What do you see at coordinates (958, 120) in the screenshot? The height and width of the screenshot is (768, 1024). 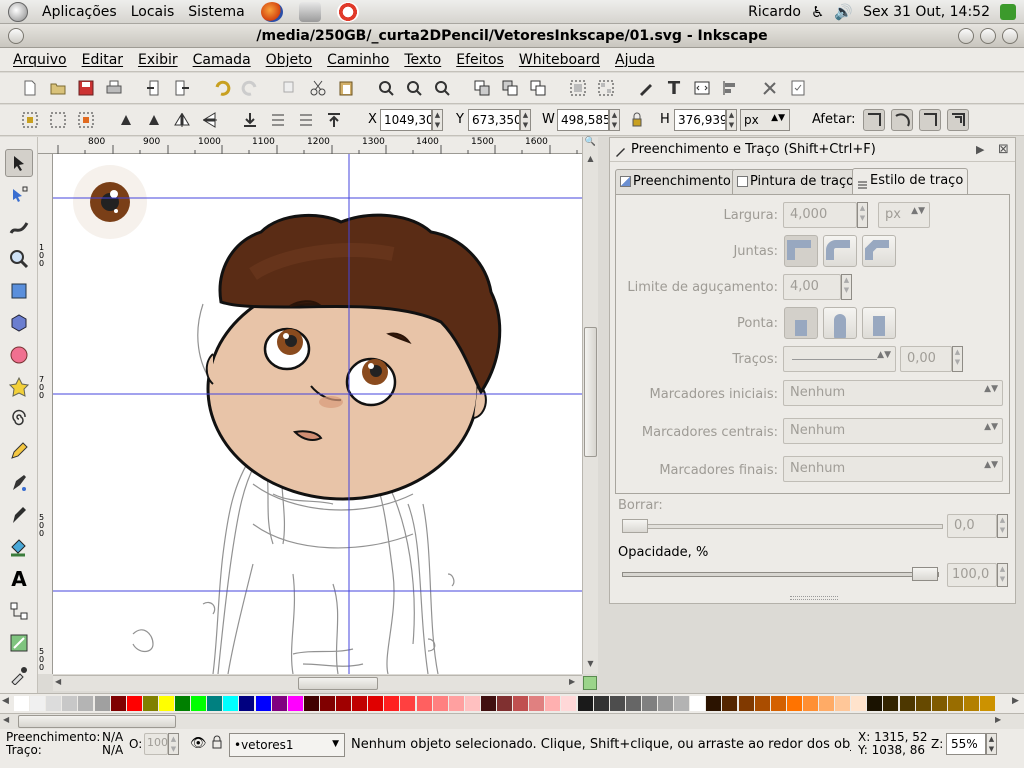 I see `transform-patterns-icon` at bounding box center [958, 120].